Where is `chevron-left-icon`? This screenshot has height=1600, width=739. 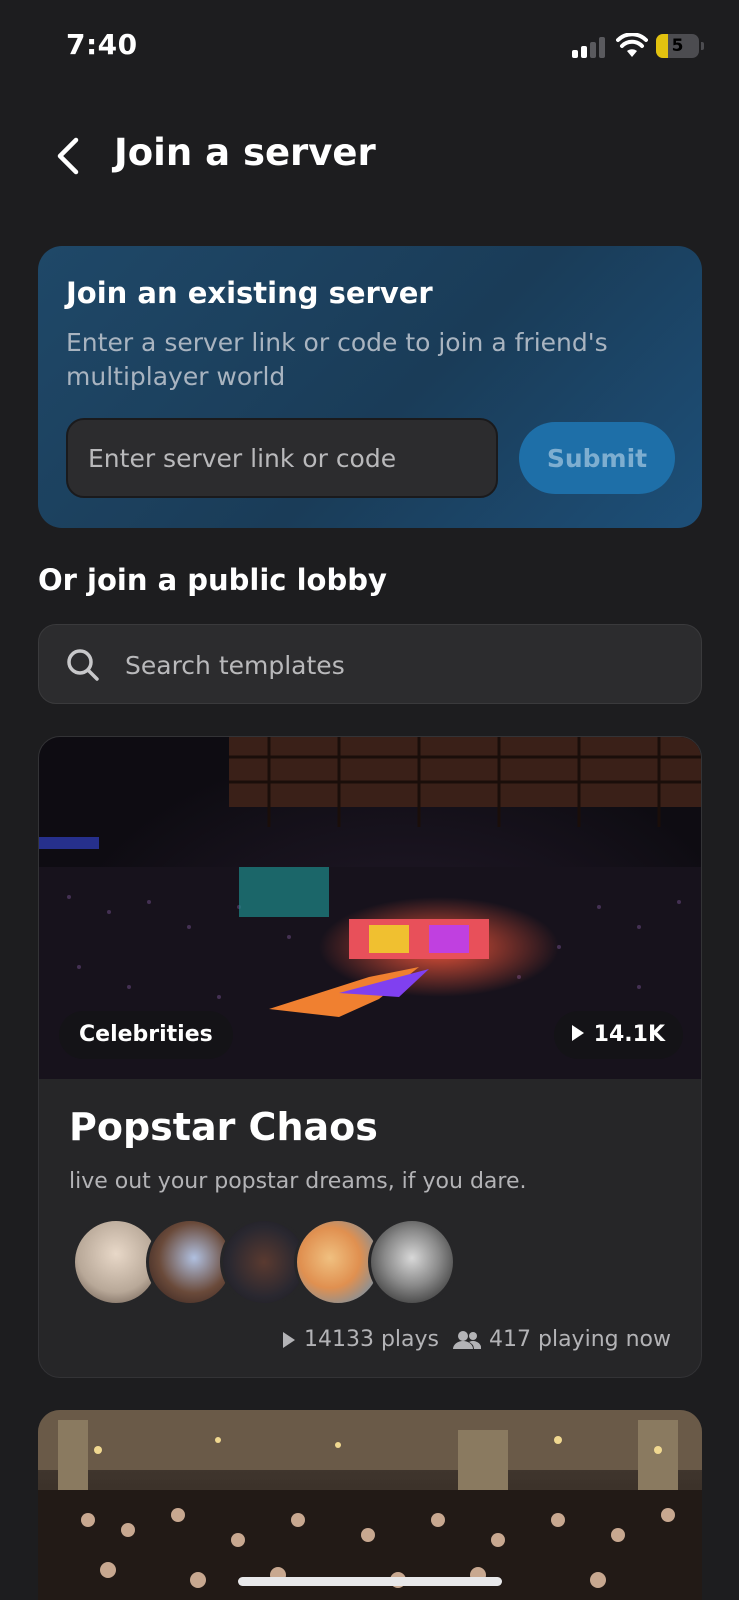 chevron-left-icon is located at coordinates (68, 156).